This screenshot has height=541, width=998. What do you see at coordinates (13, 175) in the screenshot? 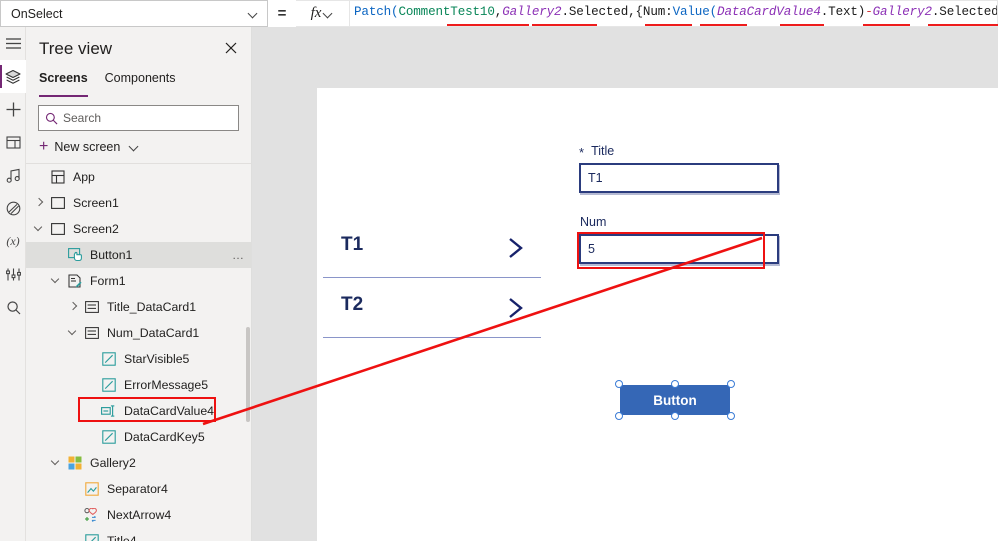
I see `media-icon` at bounding box center [13, 175].